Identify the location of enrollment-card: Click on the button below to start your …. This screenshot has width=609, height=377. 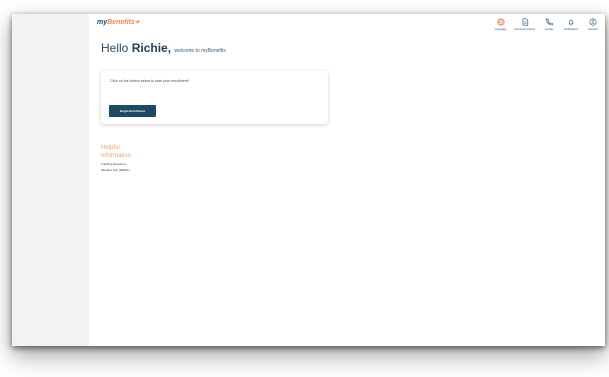
(214, 97).